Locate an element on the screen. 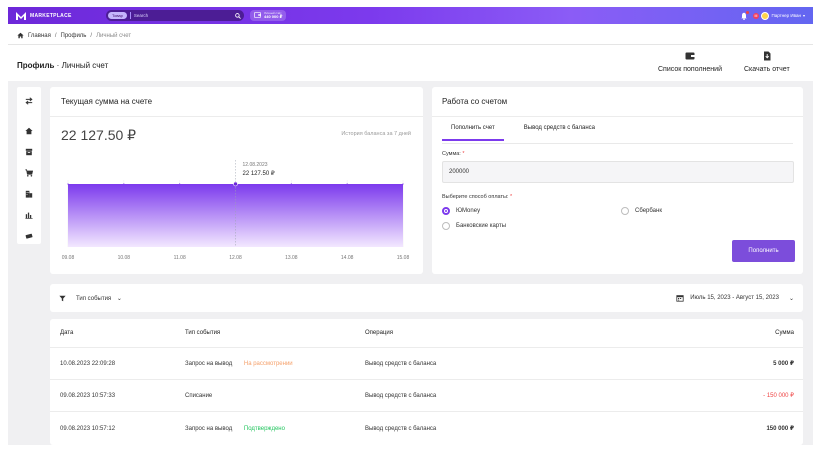 The height and width of the screenshot is (453, 821). date-range-picker: Июль 15, 2023 - Август 15, 2023 ⌄ is located at coordinates (735, 298).